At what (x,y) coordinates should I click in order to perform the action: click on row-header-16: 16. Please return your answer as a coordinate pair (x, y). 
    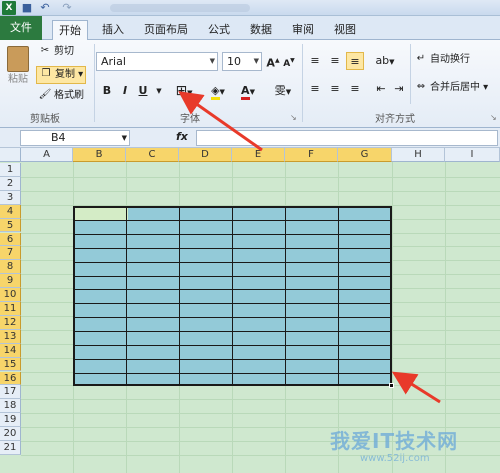
    Looking at the image, I should click on (10, 378).